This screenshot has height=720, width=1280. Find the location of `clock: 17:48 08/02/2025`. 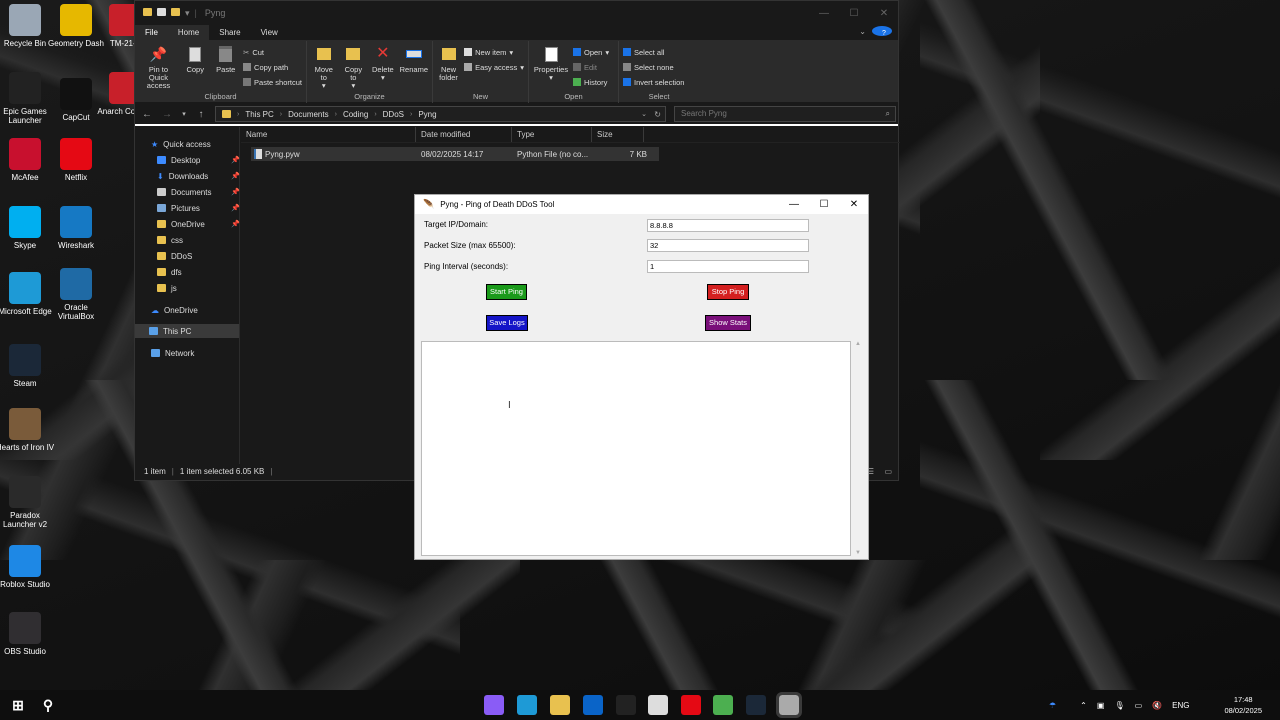

clock: 17:48 08/02/2025 is located at coordinates (1243, 705).